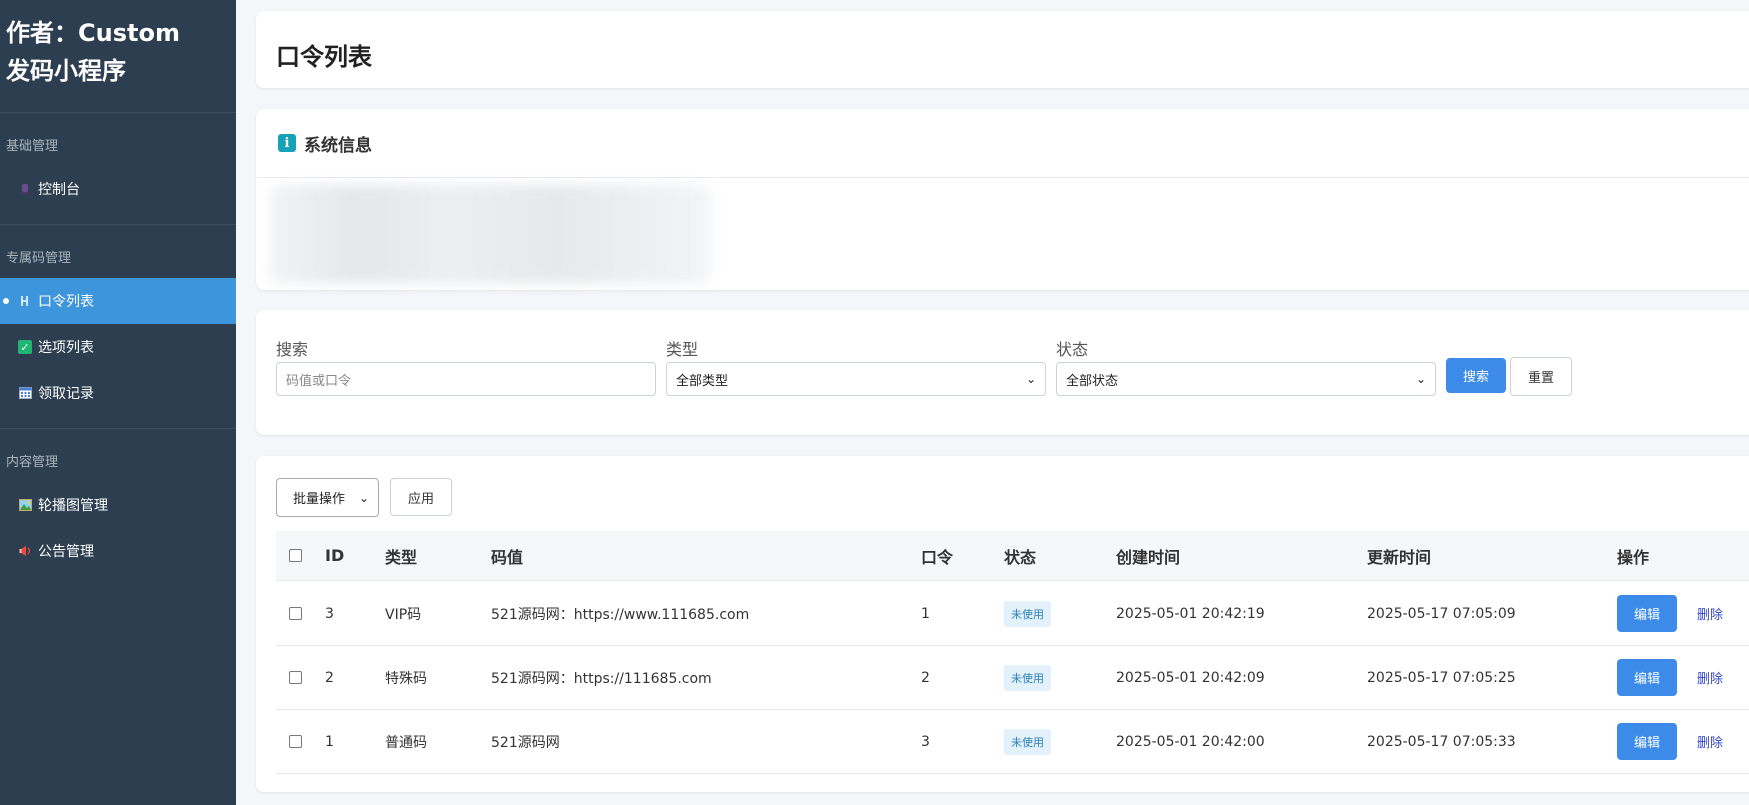 The height and width of the screenshot is (805, 1749). What do you see at coordinates (6, 301) in the screenshot?
I see `active-dot-icon` at bounding box center [6, 301].